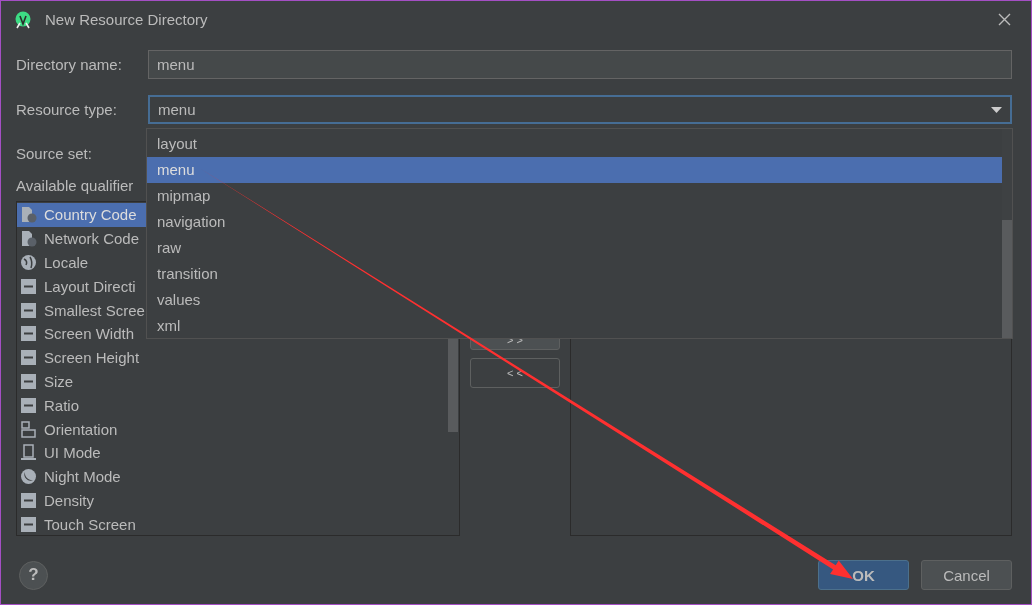 The image size is (1032, 605). What do you see at coordinates (54, 153) in the screenshot?
I see `field-label: Source set:` at bounding box center [54, 153].